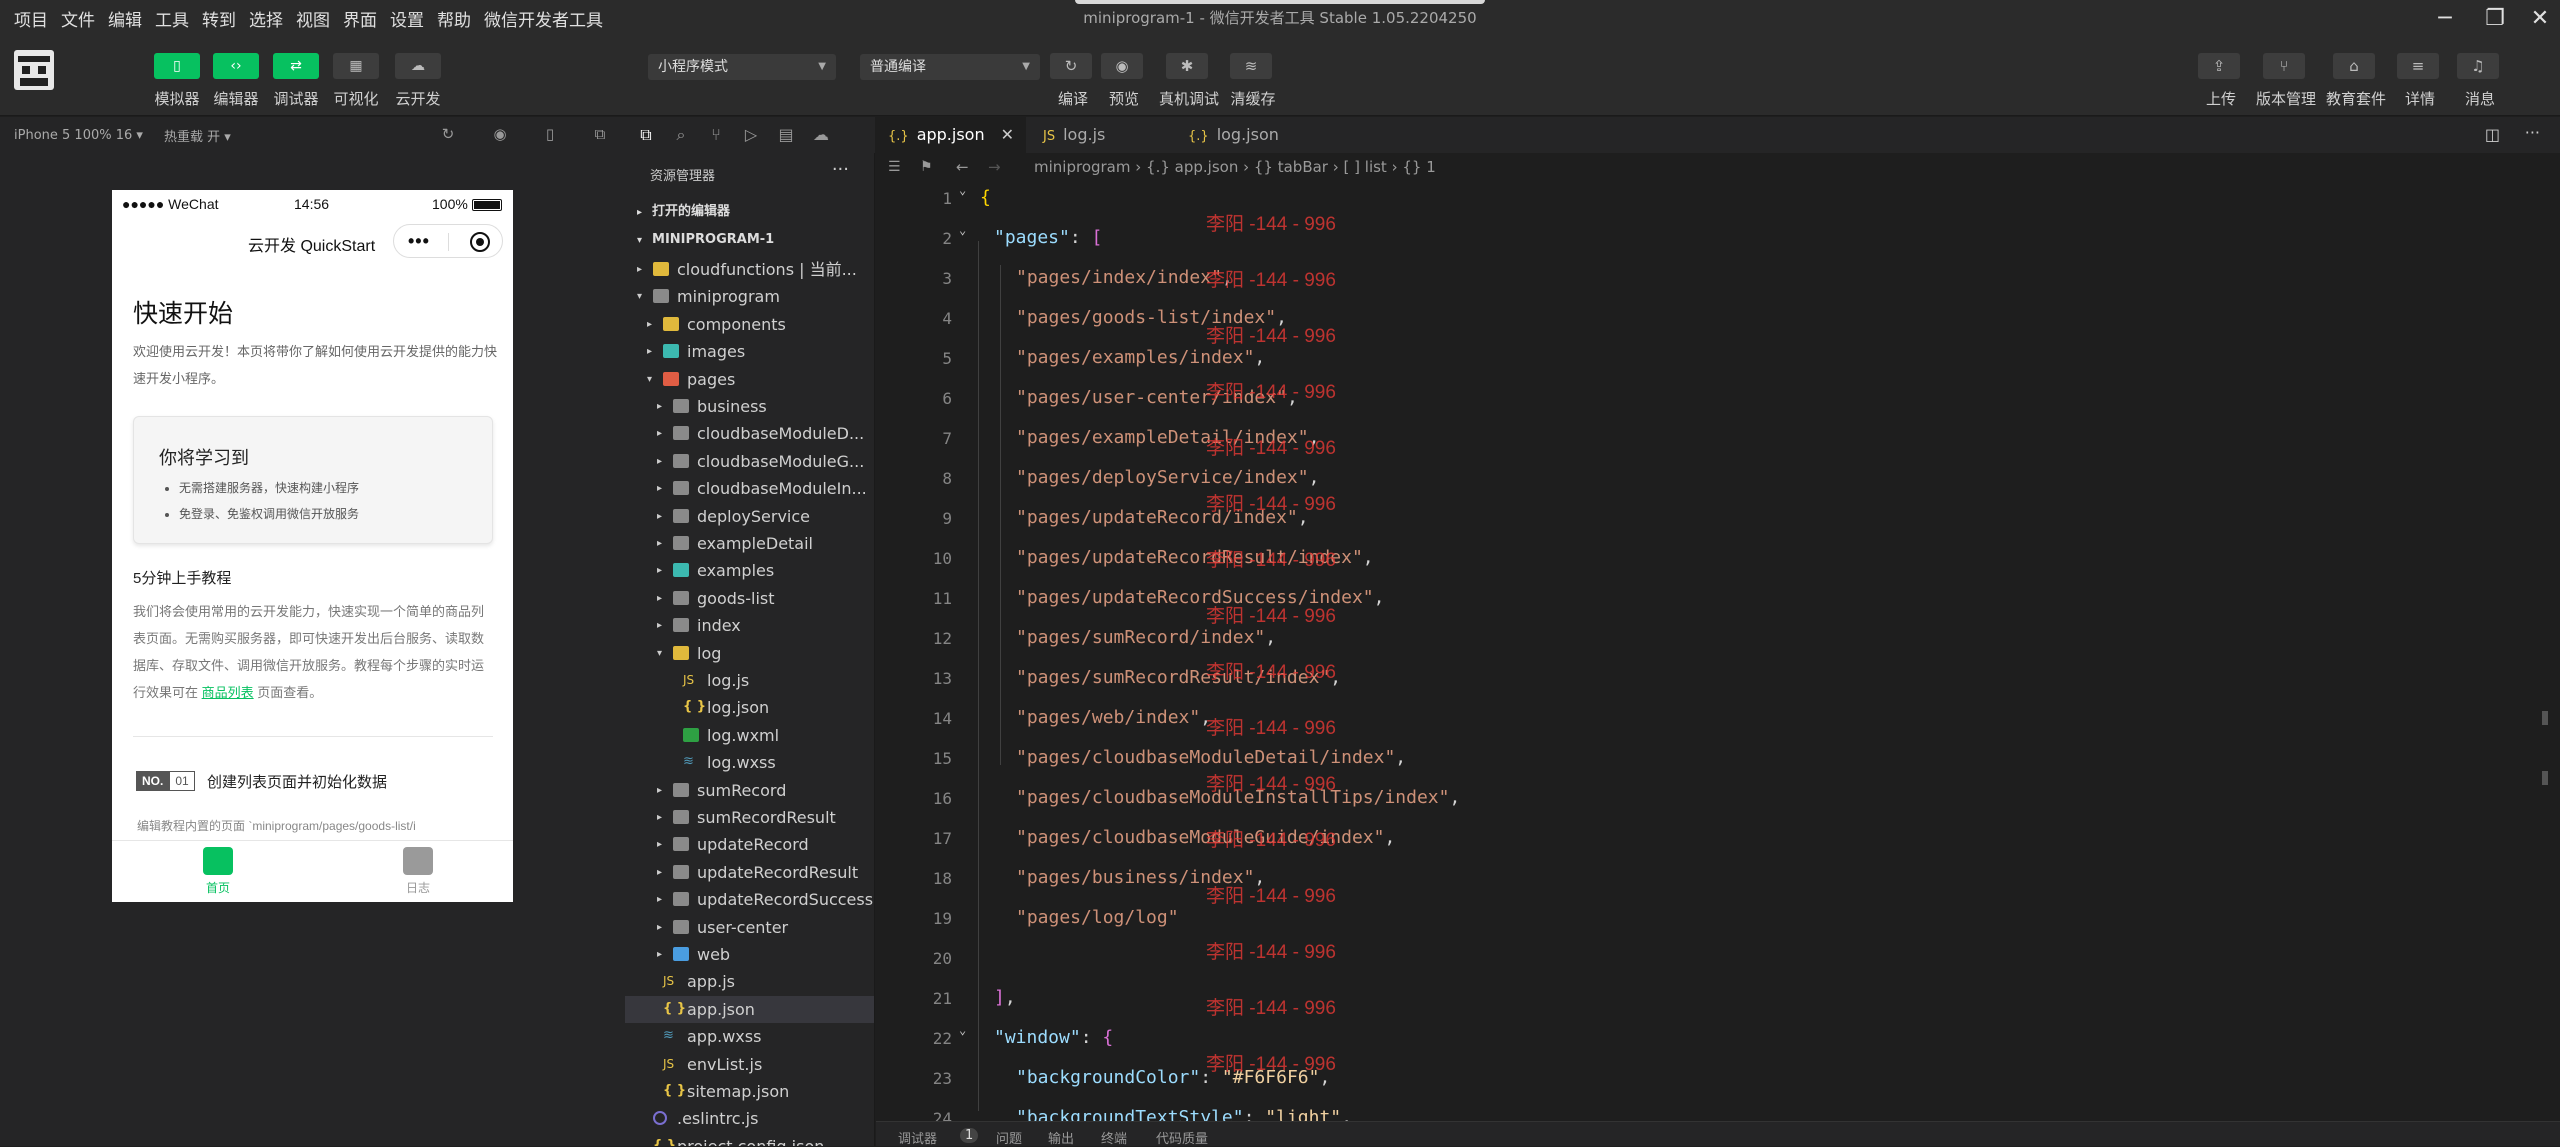  I want to click on more-icon: •••, so click(419, 241).